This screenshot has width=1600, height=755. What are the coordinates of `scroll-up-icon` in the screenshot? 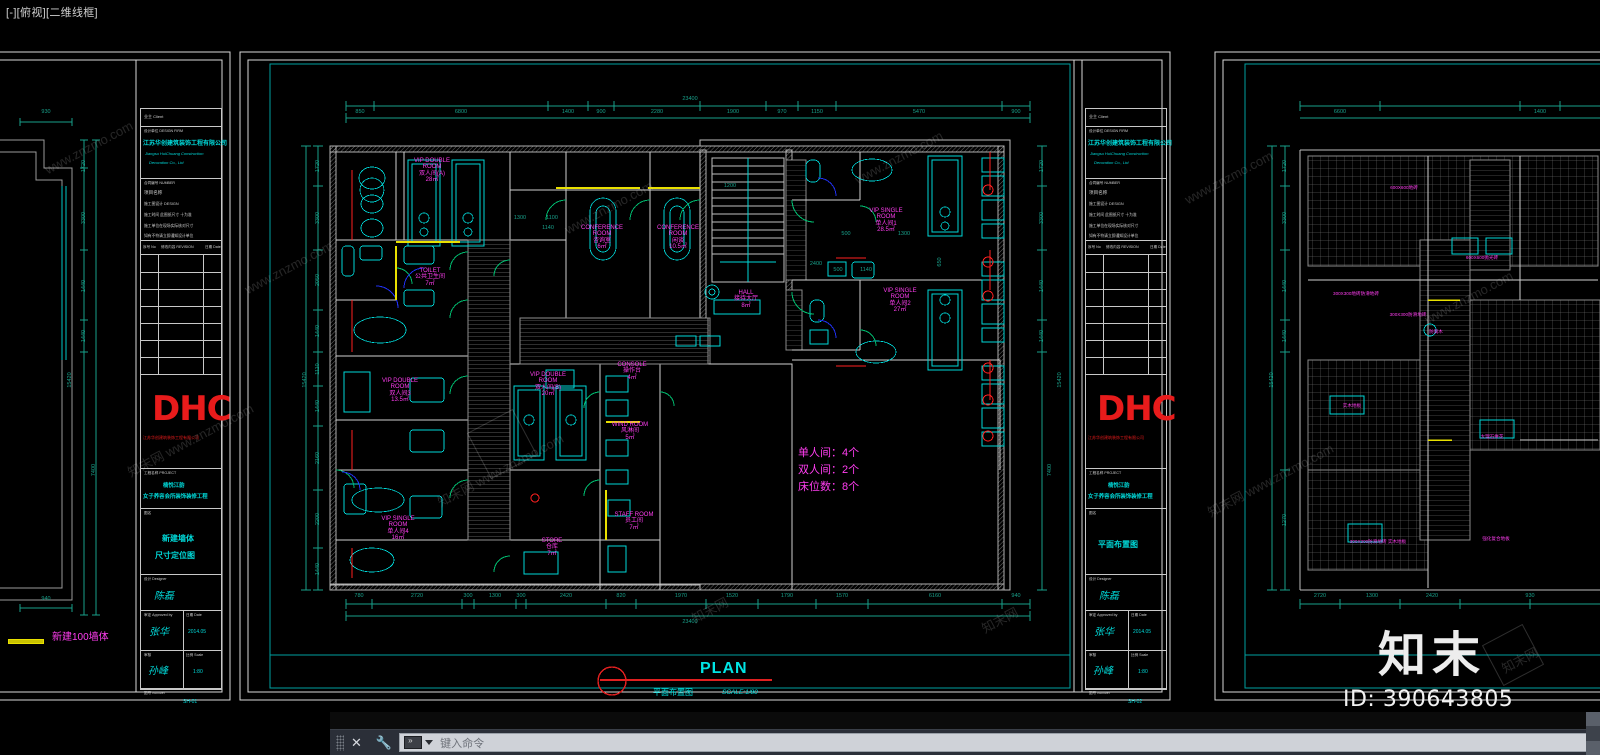 It's located at (1593, 719).